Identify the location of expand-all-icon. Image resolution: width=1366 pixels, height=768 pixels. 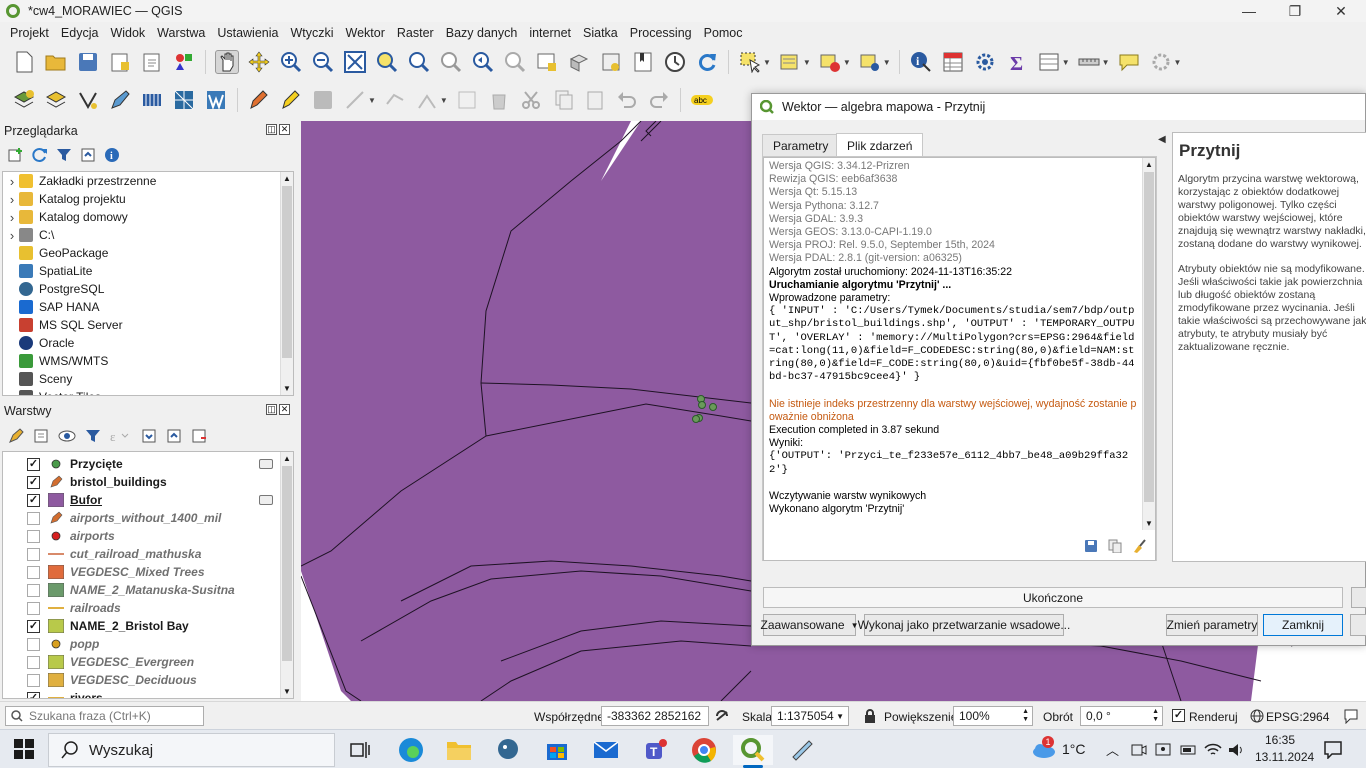
(149, 436).